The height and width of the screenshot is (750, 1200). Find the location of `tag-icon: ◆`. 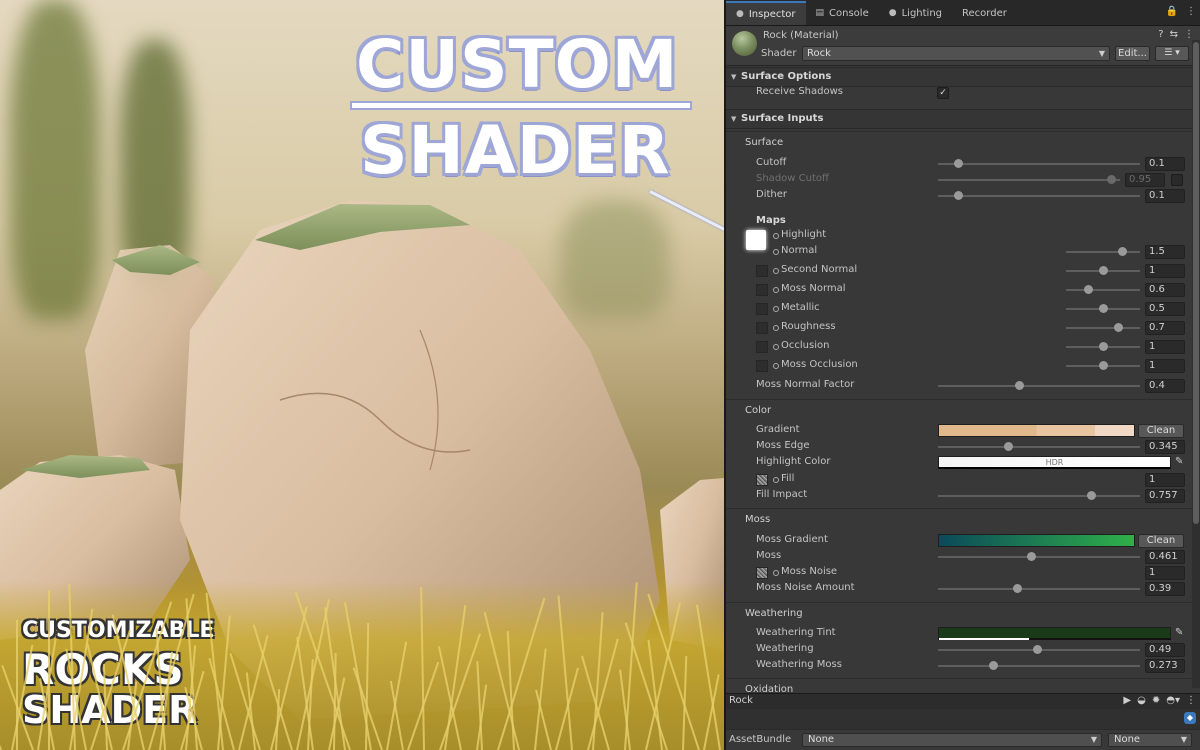

tag-icon: ◆ is located at coordinates (1190, 718).